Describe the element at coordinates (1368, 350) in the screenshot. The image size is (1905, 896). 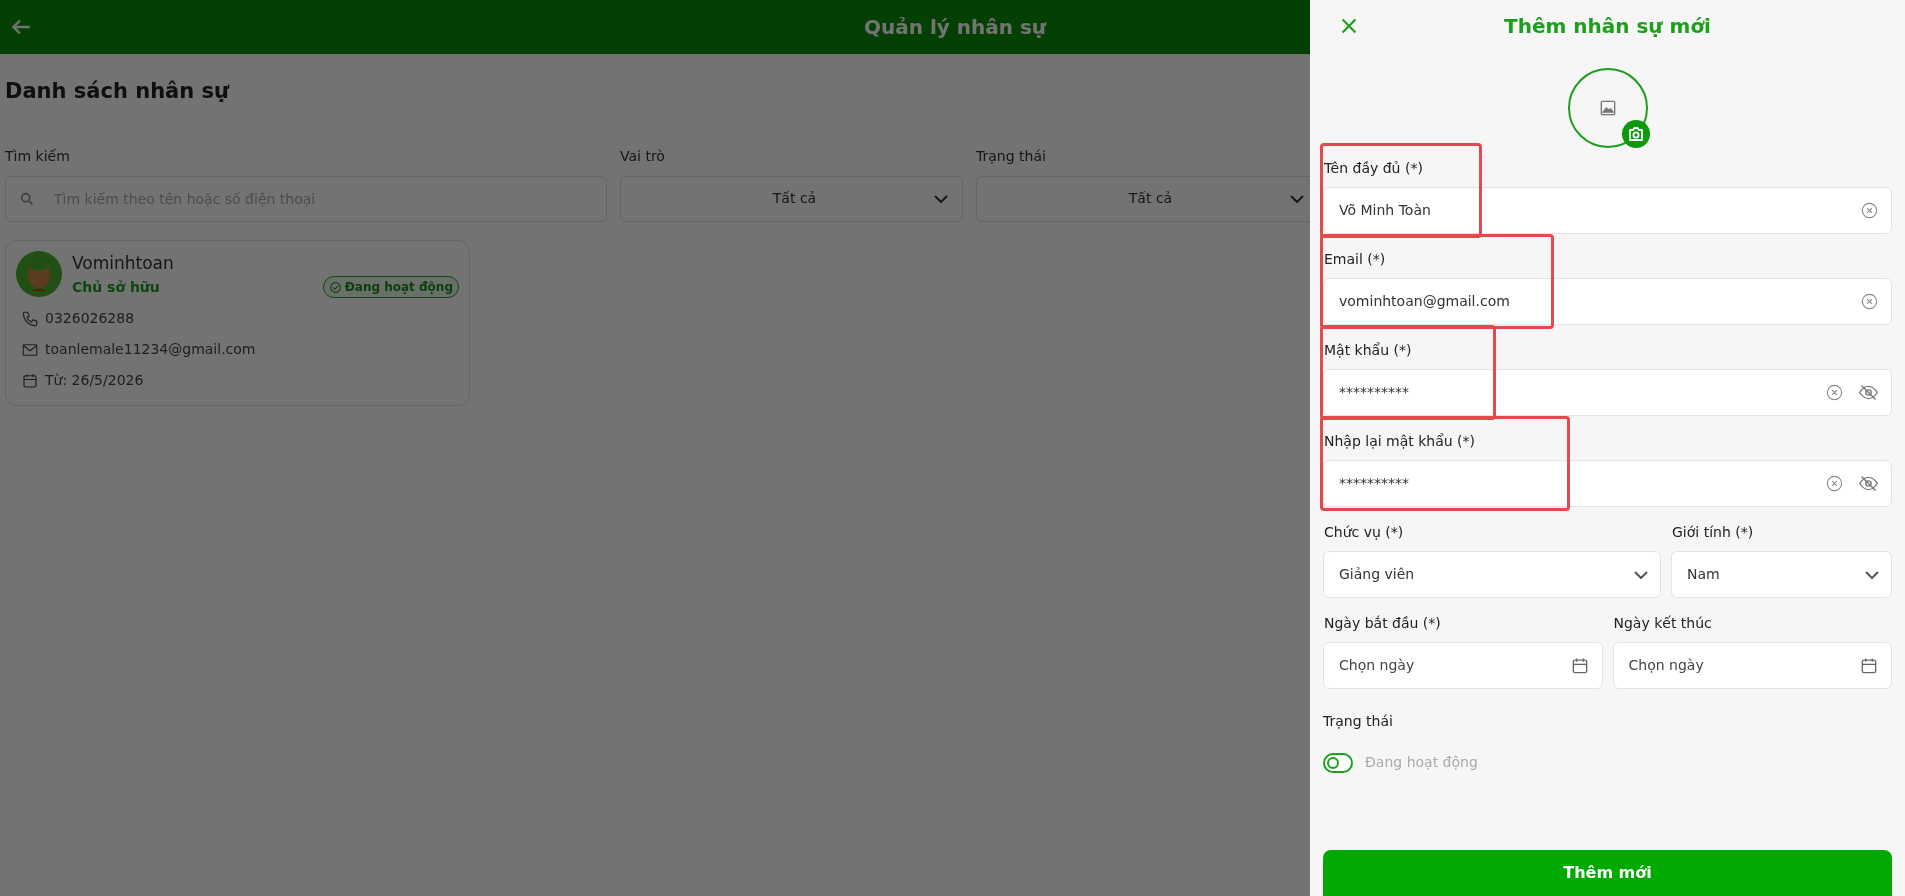
I see `field-label: Mật khẩu (*)` at that location.